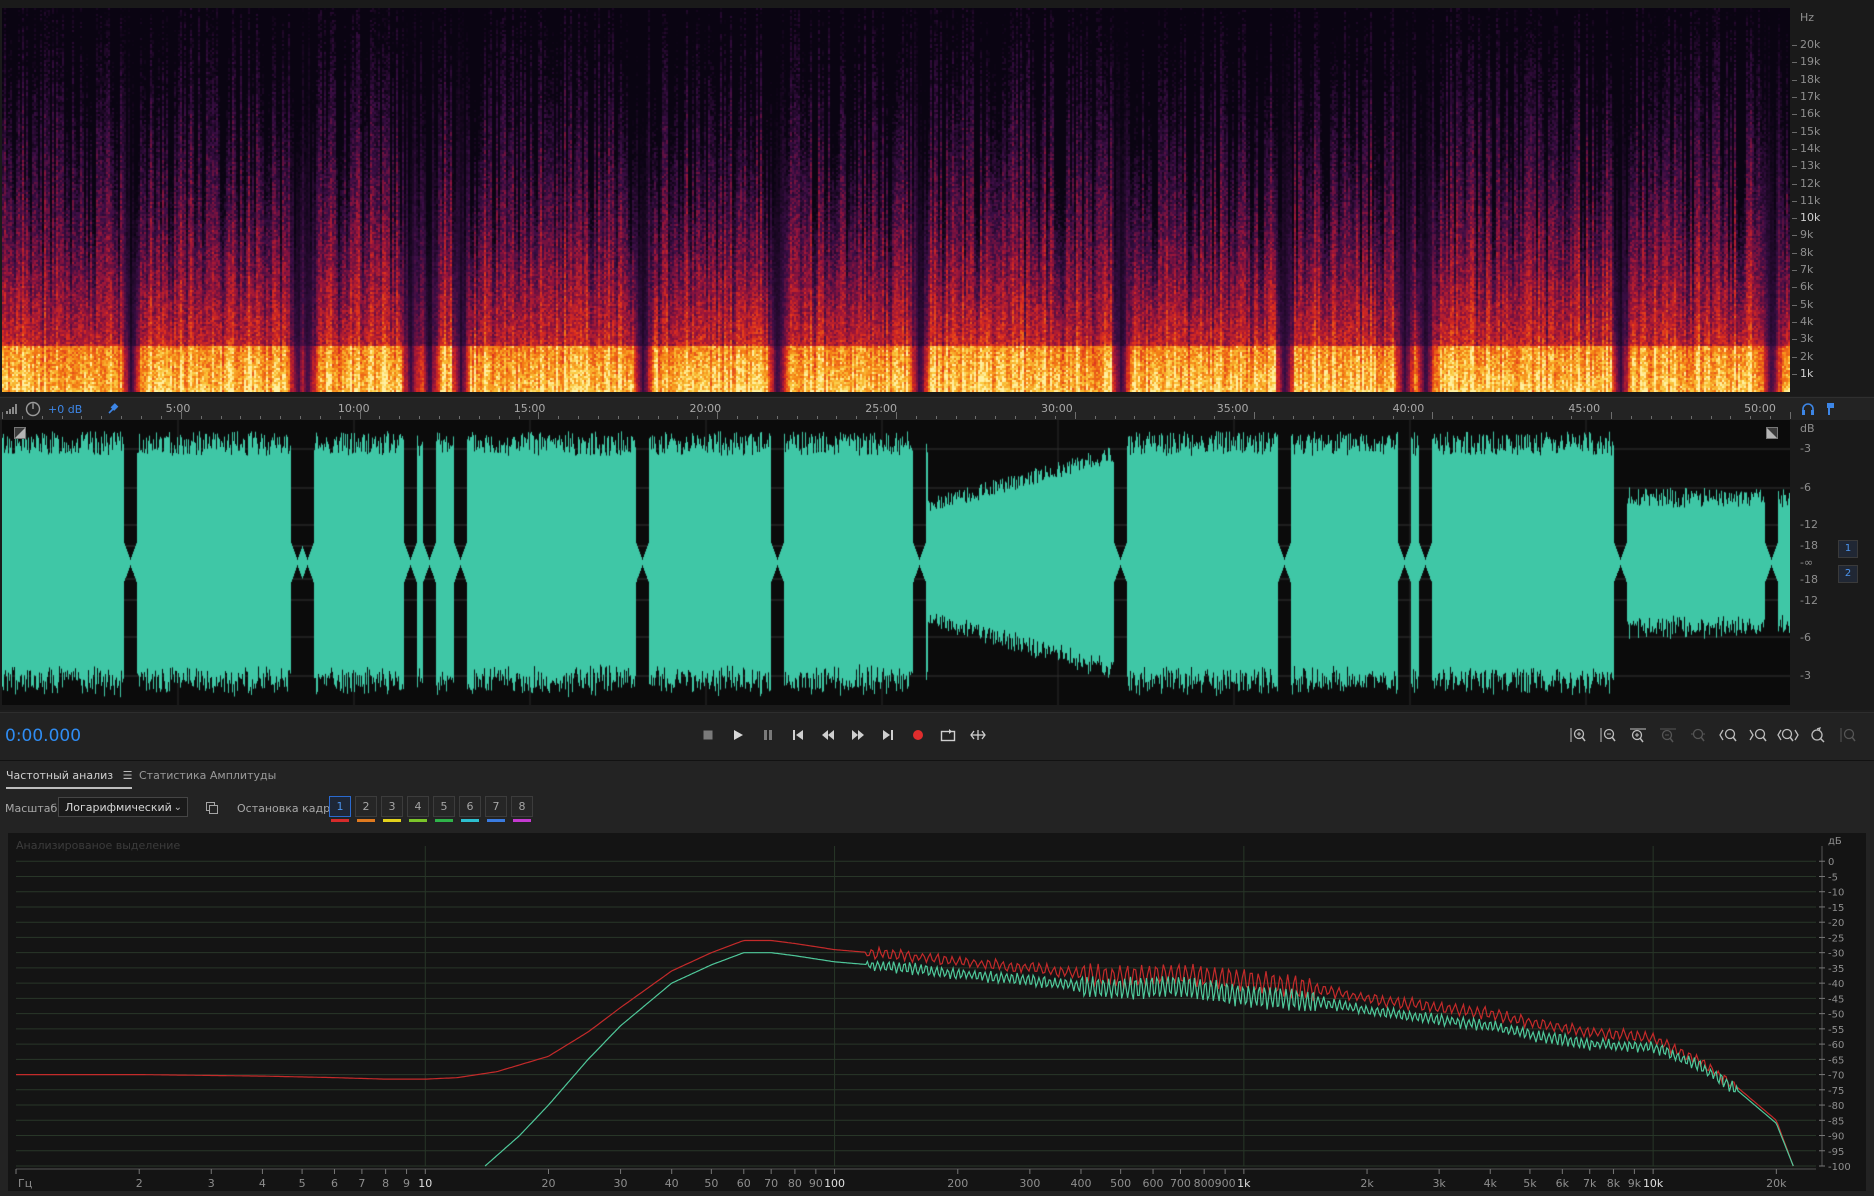 The height and width of the screenshot is (1196, 1874). What do you see at coordinates (12, 409) in the screenshot?
I see `level-meter-icon` at bounding box center [12, 409].